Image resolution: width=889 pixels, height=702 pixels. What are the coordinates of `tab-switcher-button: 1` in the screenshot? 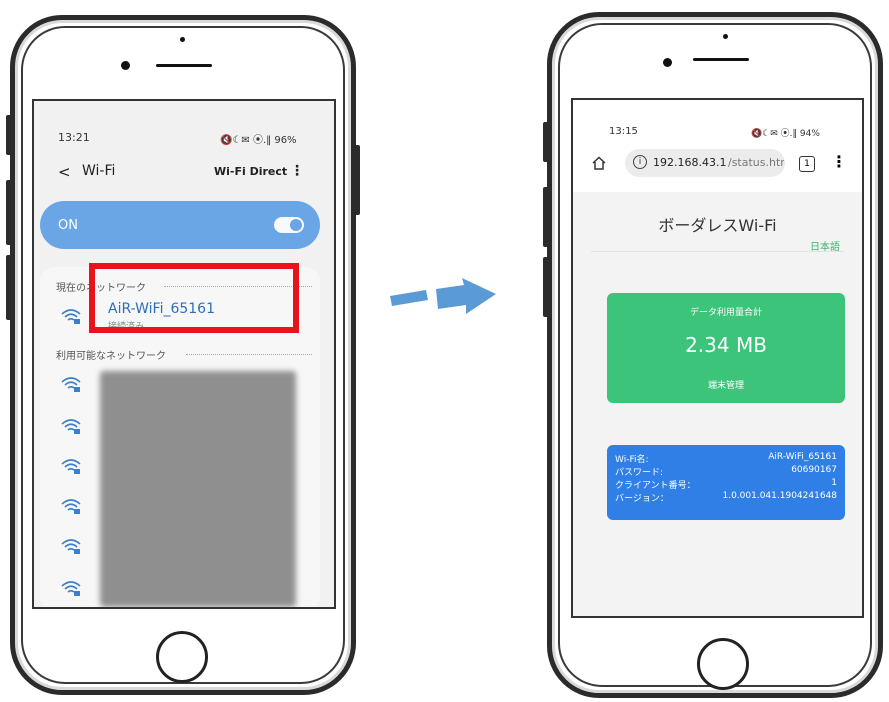 It's located at (807, 164).